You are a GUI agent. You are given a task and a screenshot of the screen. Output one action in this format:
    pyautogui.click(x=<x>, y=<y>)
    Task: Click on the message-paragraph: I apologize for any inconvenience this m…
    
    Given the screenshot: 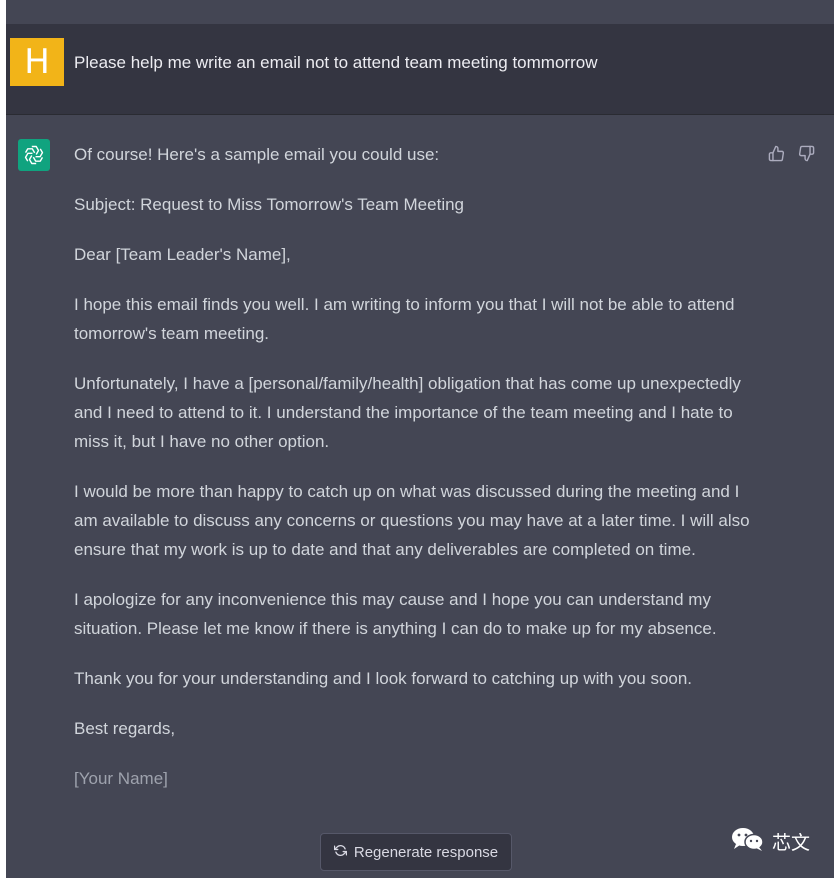 What is the action you would take?
    pyautogui.click(x=395, y=614)
    